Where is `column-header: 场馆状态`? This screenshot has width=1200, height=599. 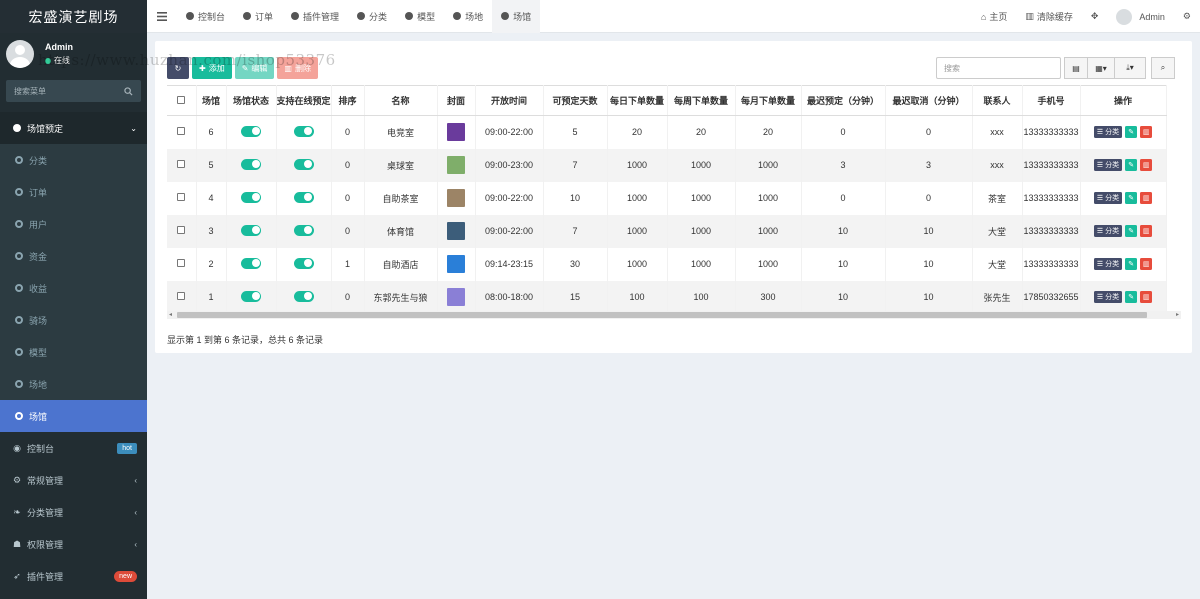
column-header: 场馆状态 is located at coordinates (251, 100).